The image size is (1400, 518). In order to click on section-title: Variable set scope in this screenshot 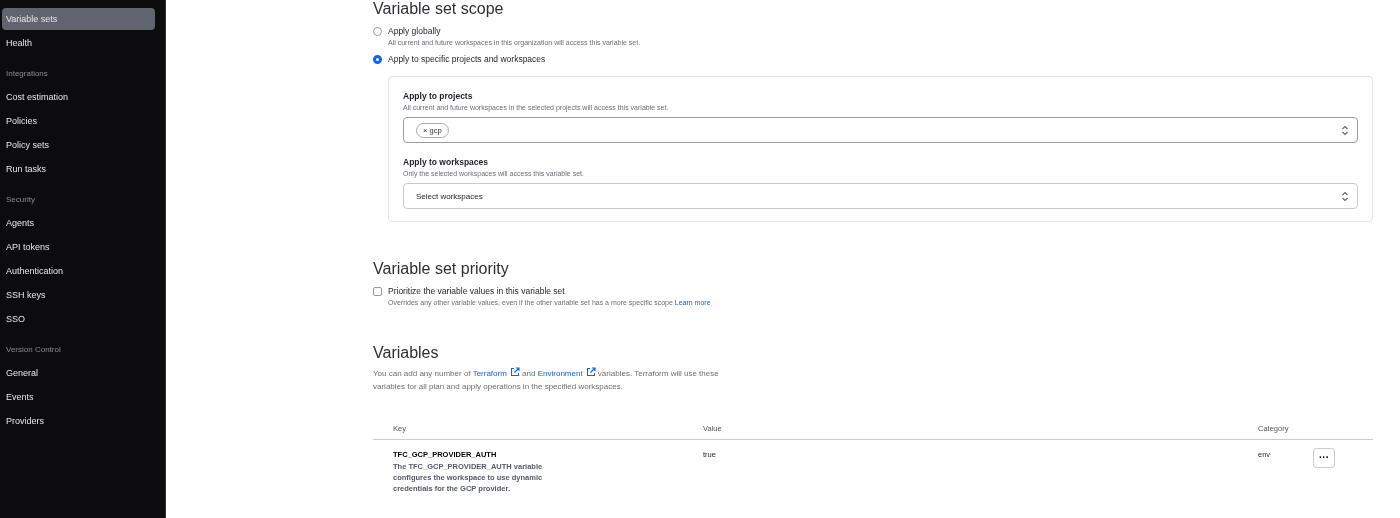, I will do `click(439, 9)`.